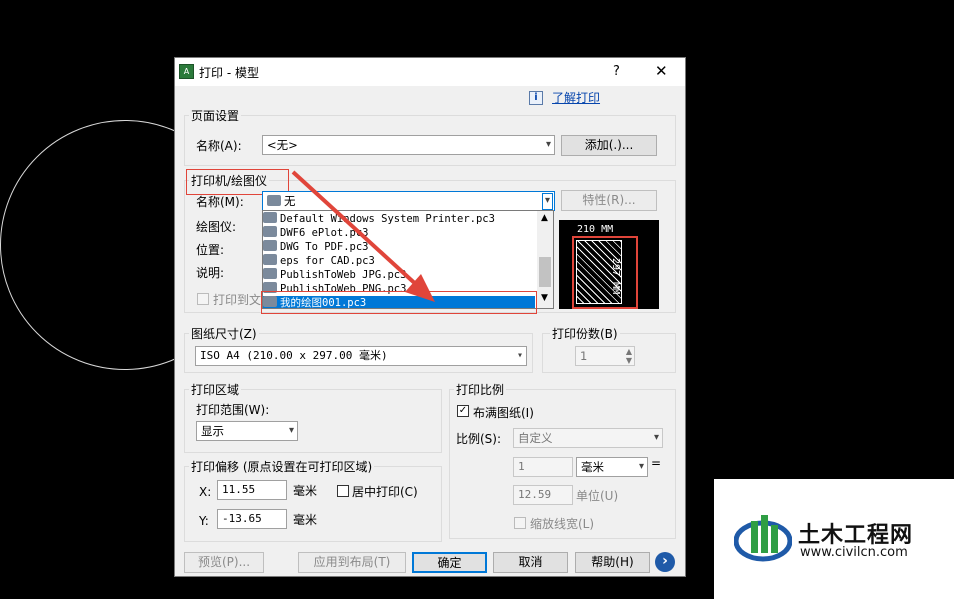 The image size is (954, 599). I want to click on scale-lineweights-checkbox, so click(520, 523).